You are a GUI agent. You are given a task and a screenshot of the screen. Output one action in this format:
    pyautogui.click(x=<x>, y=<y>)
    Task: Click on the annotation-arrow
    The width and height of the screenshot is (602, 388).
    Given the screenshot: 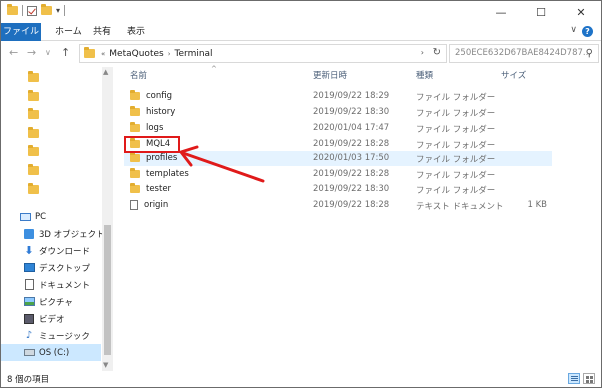 What is the action you would take?
    pyautogui.click(x=222, y=164)
    